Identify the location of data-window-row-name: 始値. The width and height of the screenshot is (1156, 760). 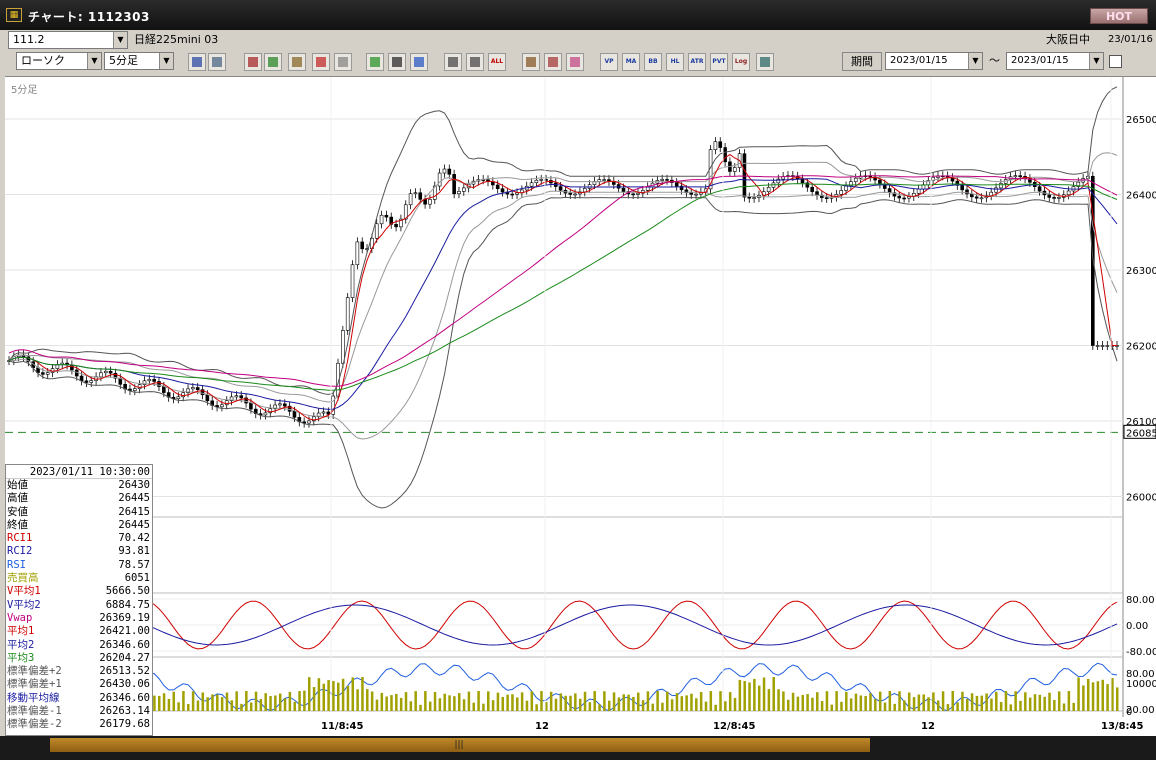
(17, 485).